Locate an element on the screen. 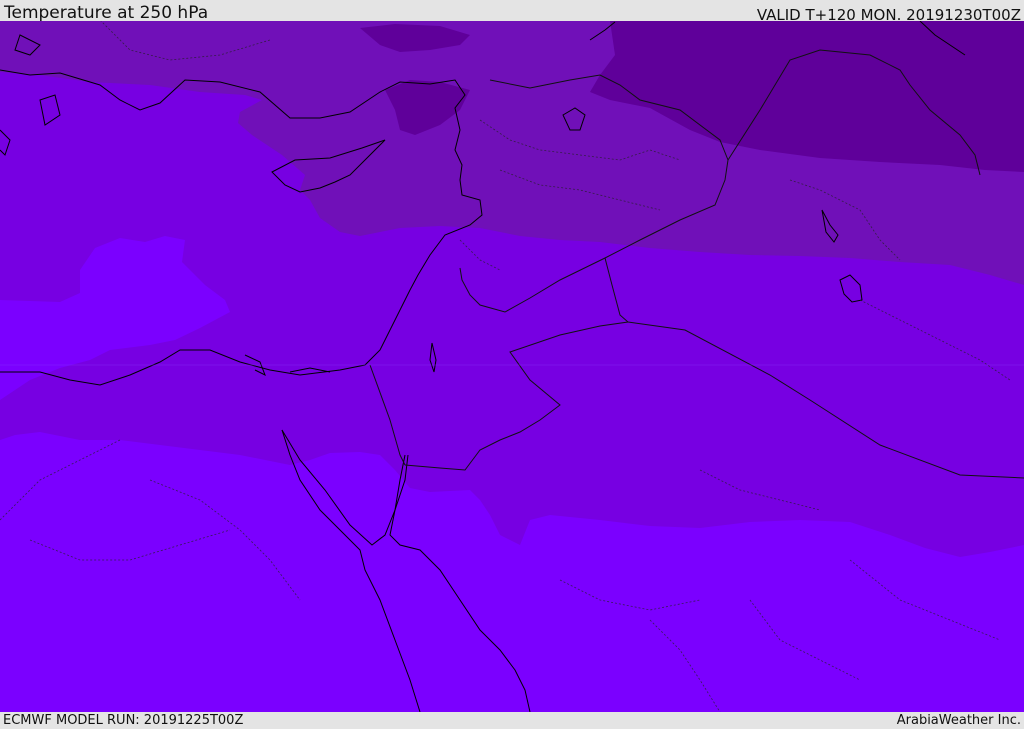 Image resolution: width=1024 pixels, height=729 pixels. chart-title: Temperature at 250 hPa is located at coordinates (106, 13).